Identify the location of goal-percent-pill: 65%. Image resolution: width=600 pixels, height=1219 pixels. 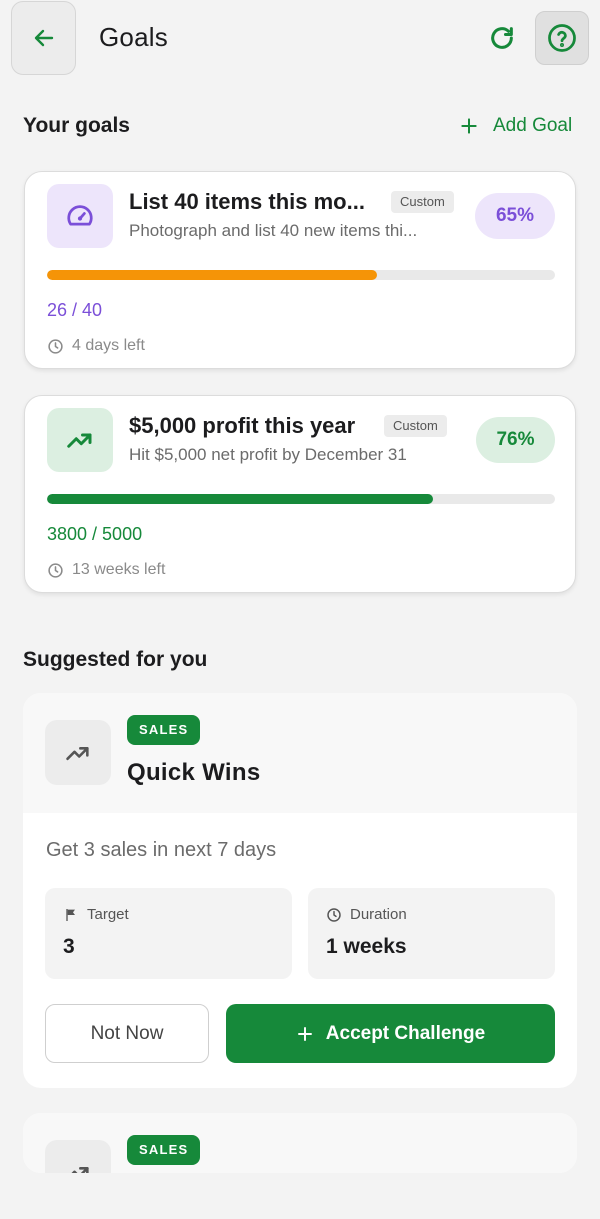
(515, 216).